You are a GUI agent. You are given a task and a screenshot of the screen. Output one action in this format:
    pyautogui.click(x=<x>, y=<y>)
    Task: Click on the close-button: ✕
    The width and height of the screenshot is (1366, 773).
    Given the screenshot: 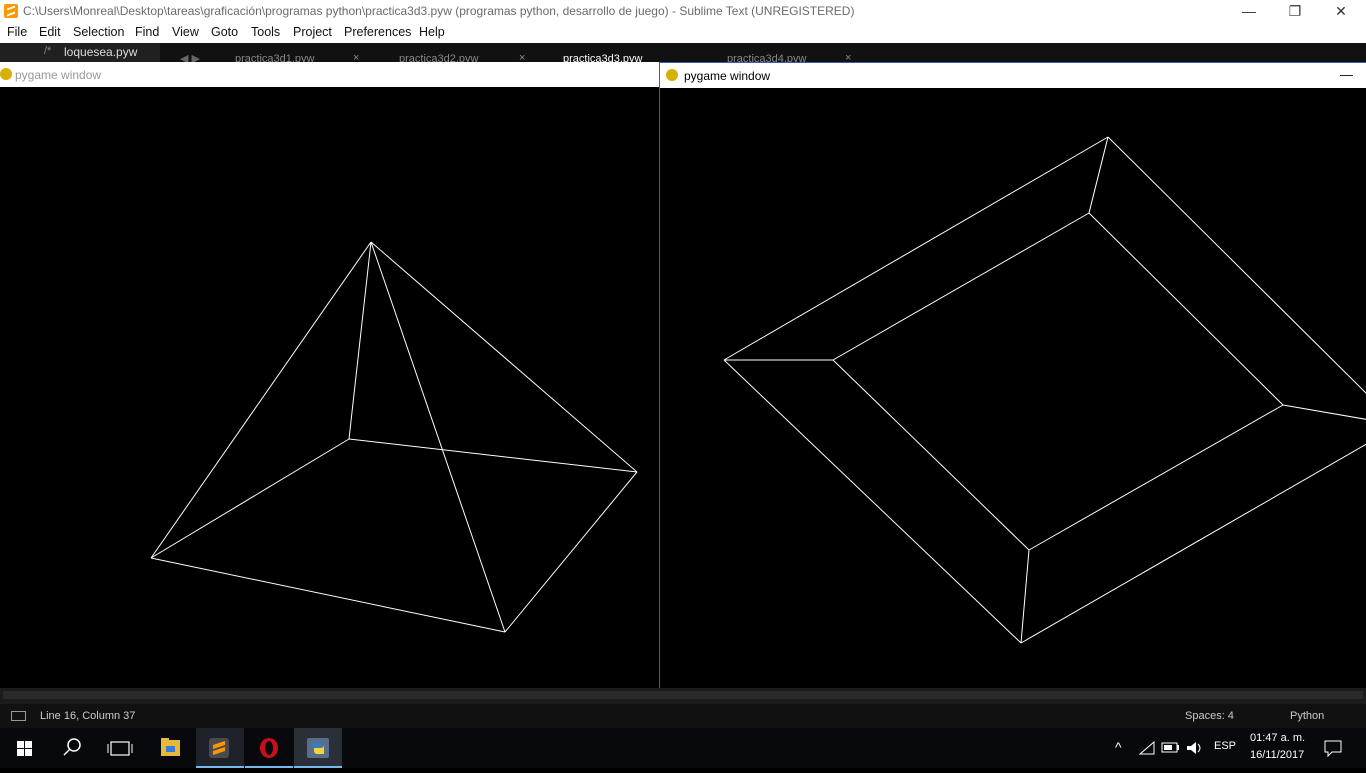 What is the action you would take?
    pyautogui.click(x=1341, y=11)
    